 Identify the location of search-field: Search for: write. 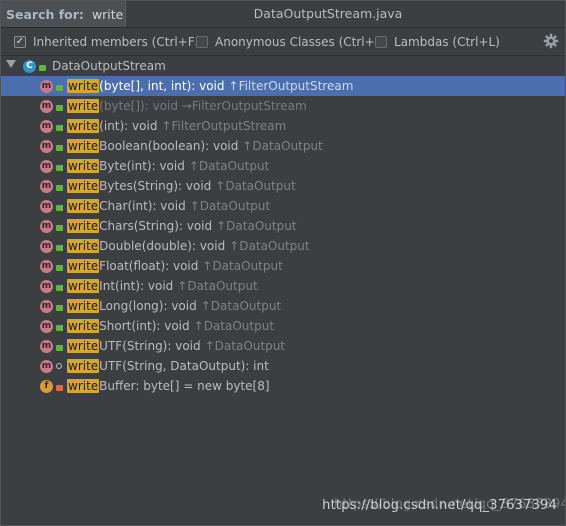
(63, 14).